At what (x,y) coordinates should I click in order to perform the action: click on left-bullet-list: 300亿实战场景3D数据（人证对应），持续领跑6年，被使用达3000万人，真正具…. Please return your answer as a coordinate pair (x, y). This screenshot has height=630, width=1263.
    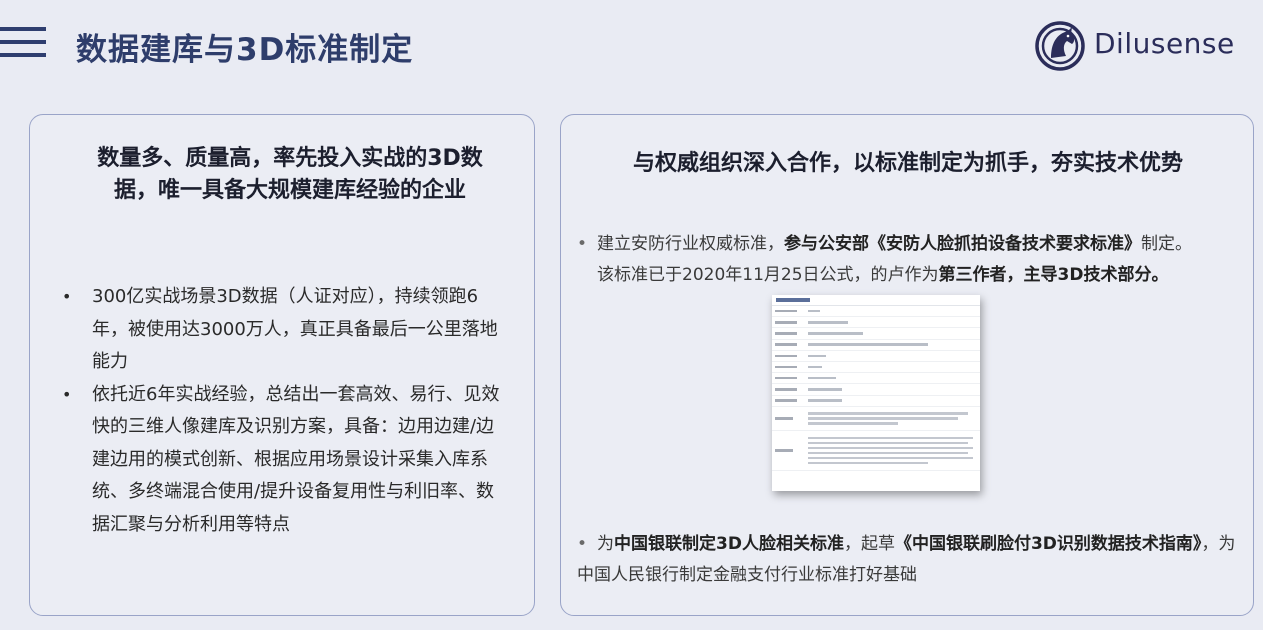
    Looking at the image, I should click on (287, 411).